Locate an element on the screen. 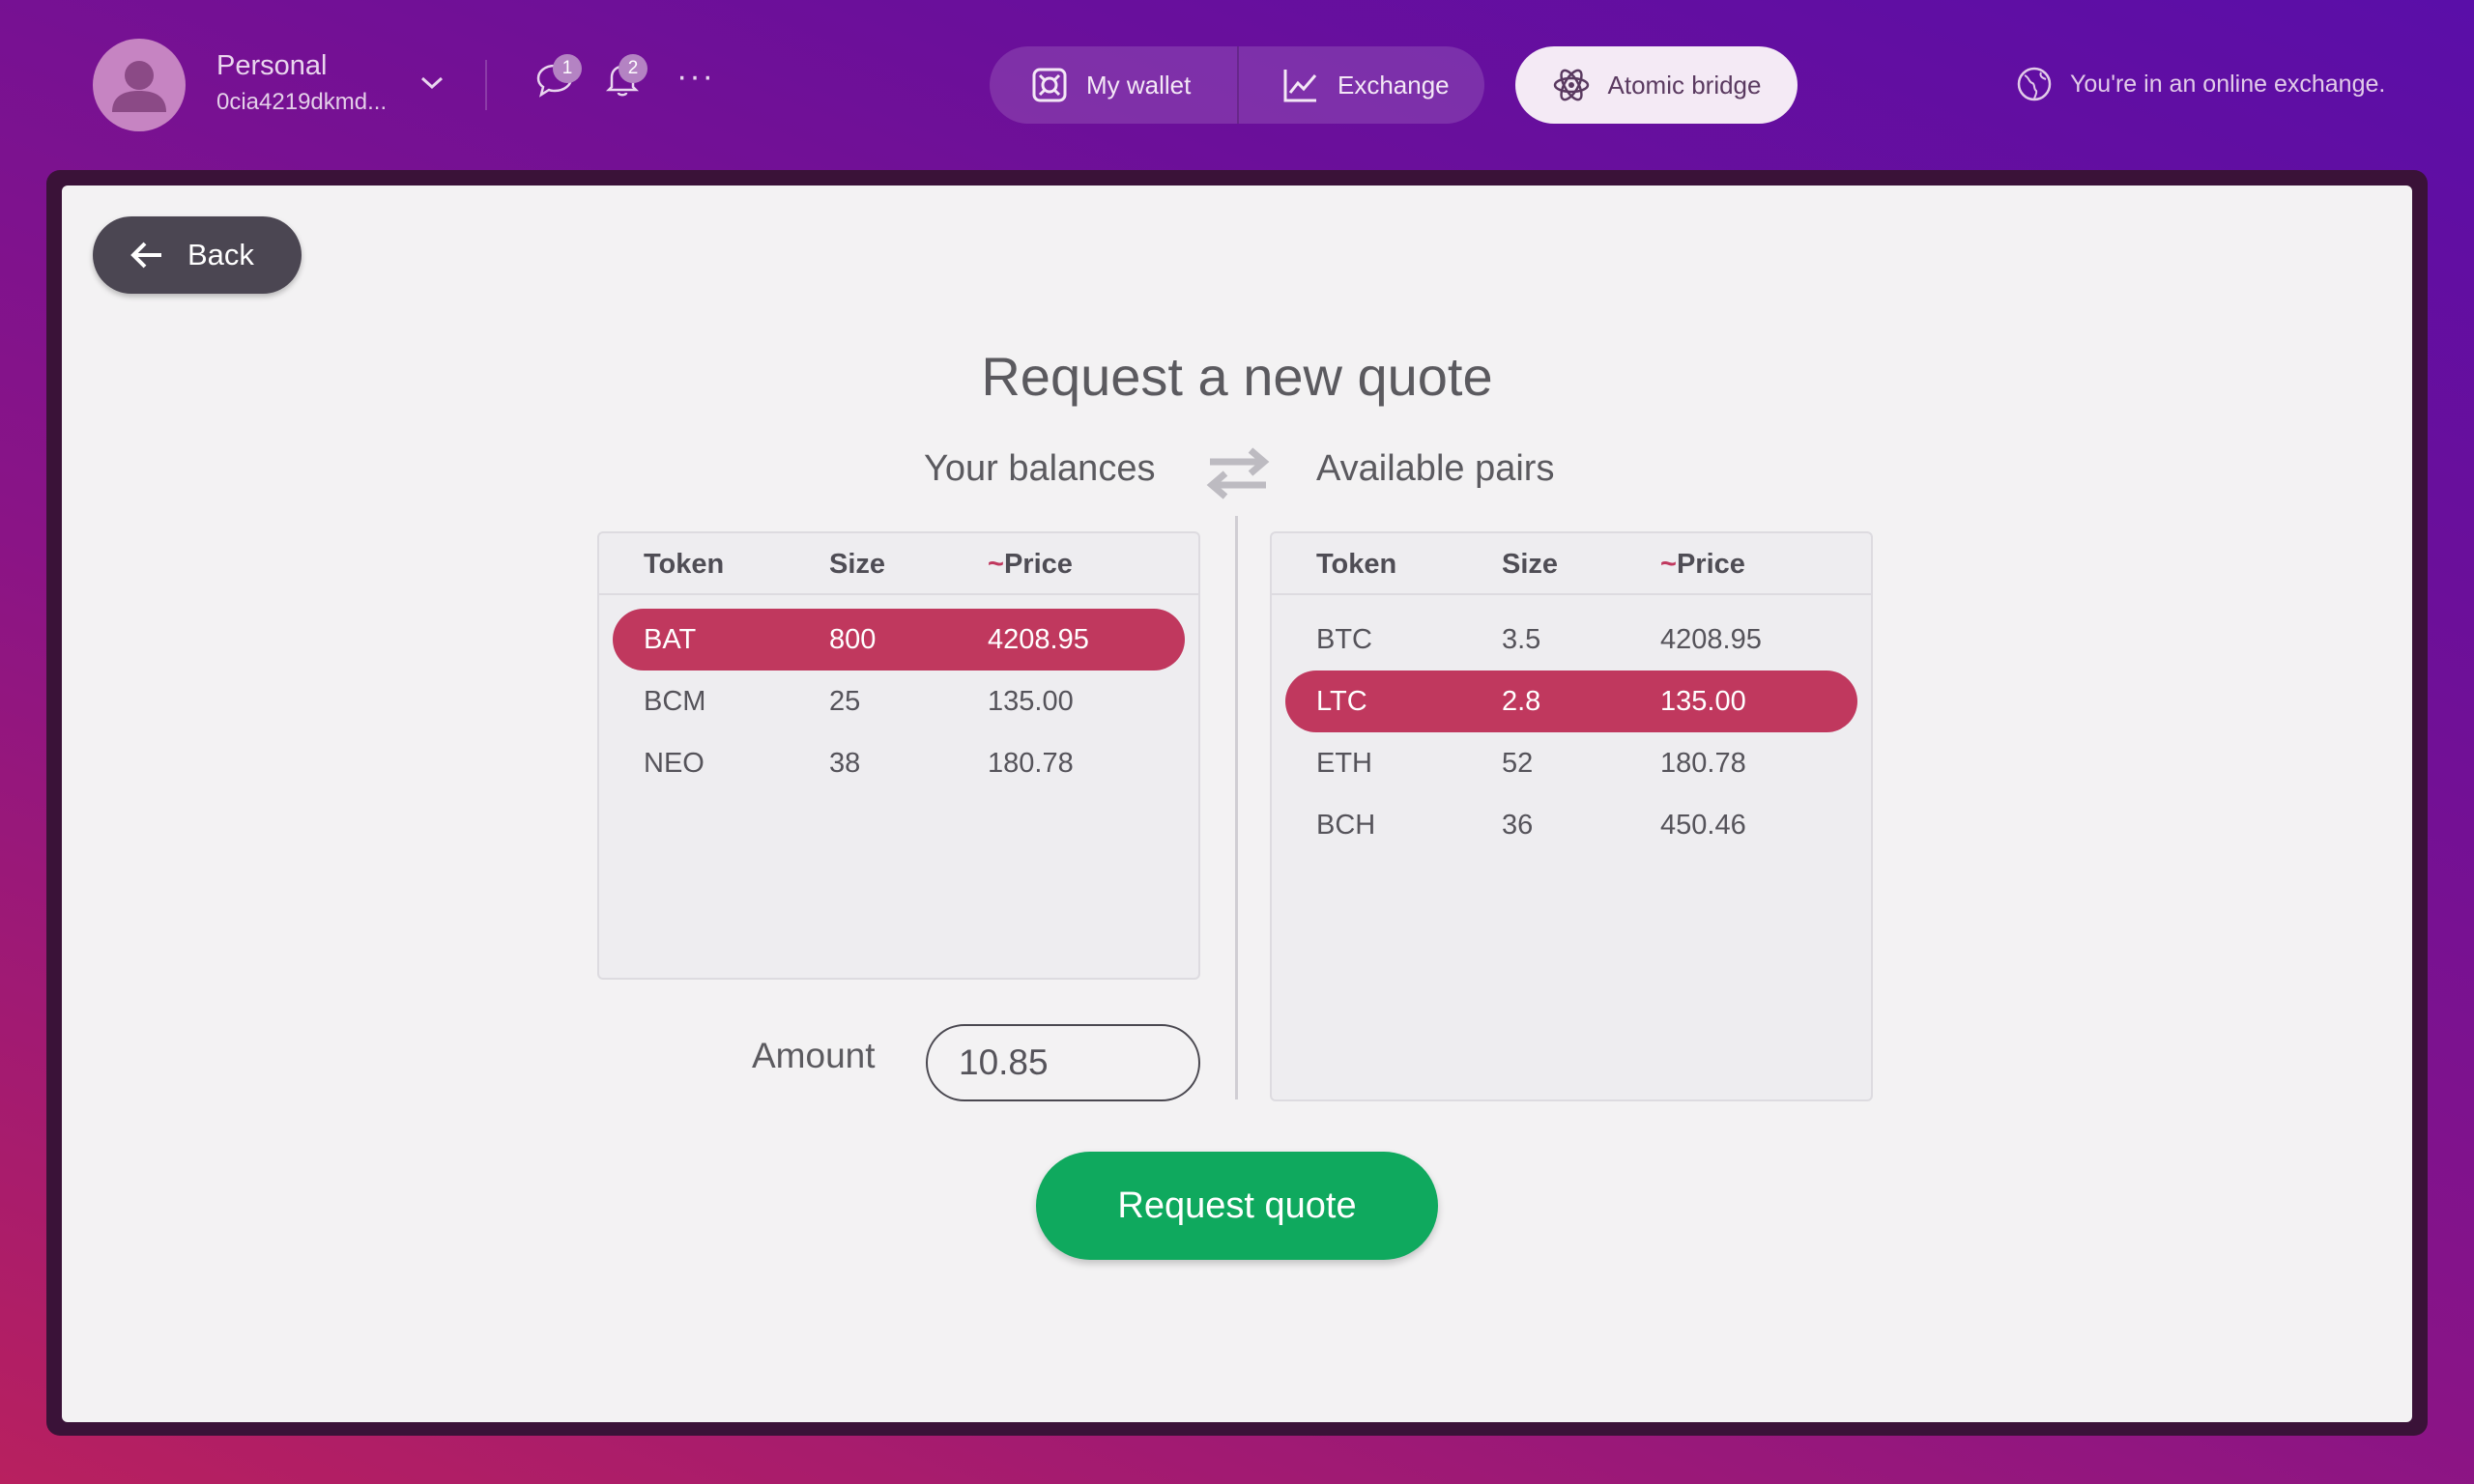 The image size is (2474, 1484). nav-group: My wallet Exchange is located at coordinates (1237, 85).